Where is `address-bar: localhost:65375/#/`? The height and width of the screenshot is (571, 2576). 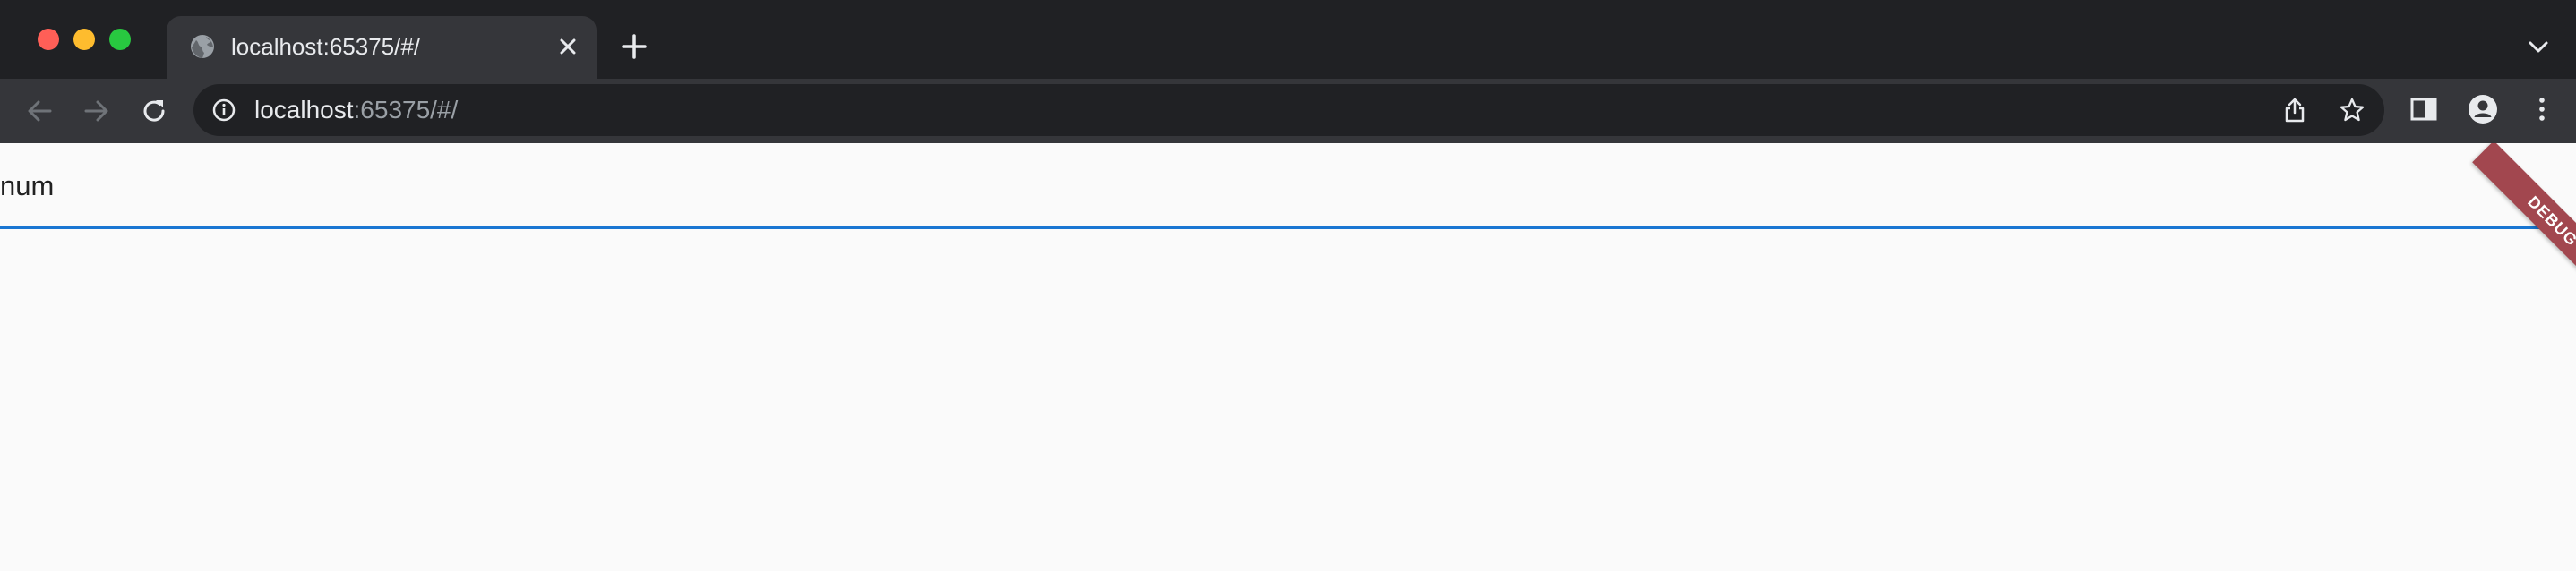
address-bar: localhost:65375/#/ is located at coordinates (1288, 110).